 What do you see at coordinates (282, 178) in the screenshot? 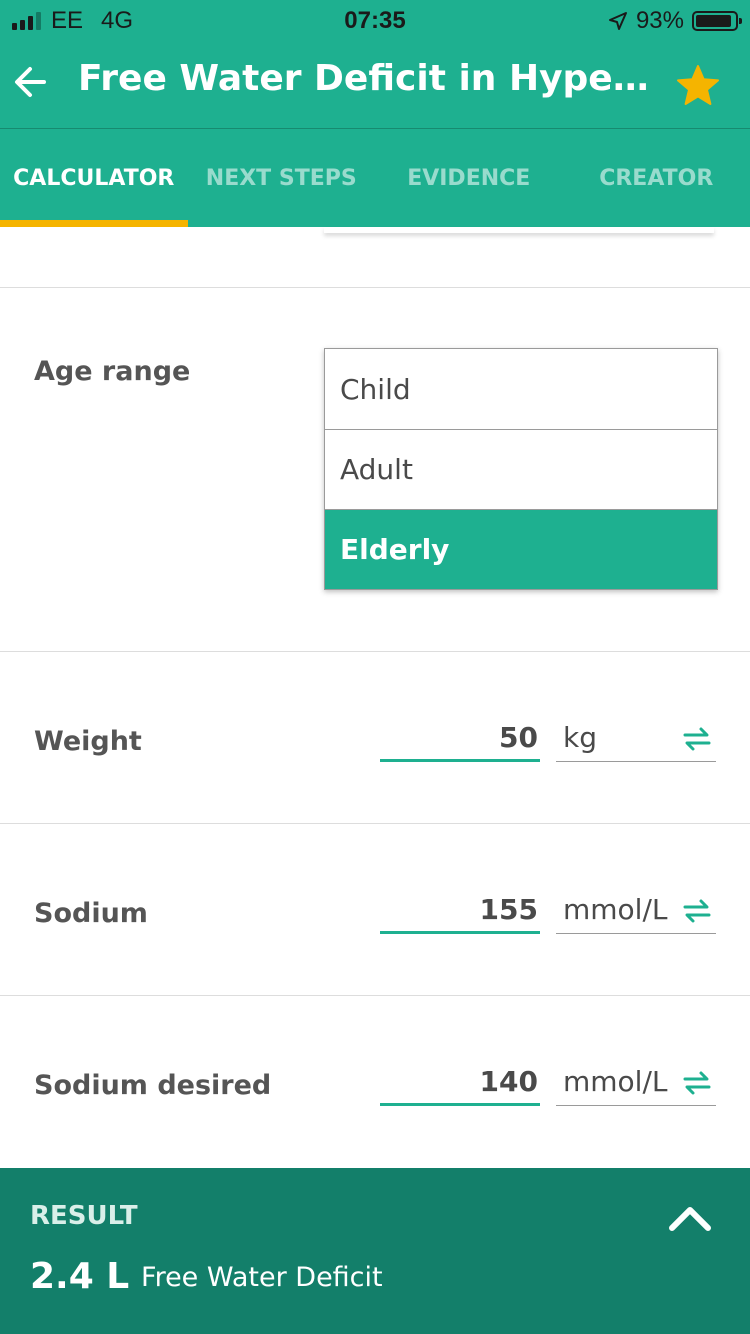
I see `tab-next-steps: NEXT STEPS` at bounding box center [282, 178].